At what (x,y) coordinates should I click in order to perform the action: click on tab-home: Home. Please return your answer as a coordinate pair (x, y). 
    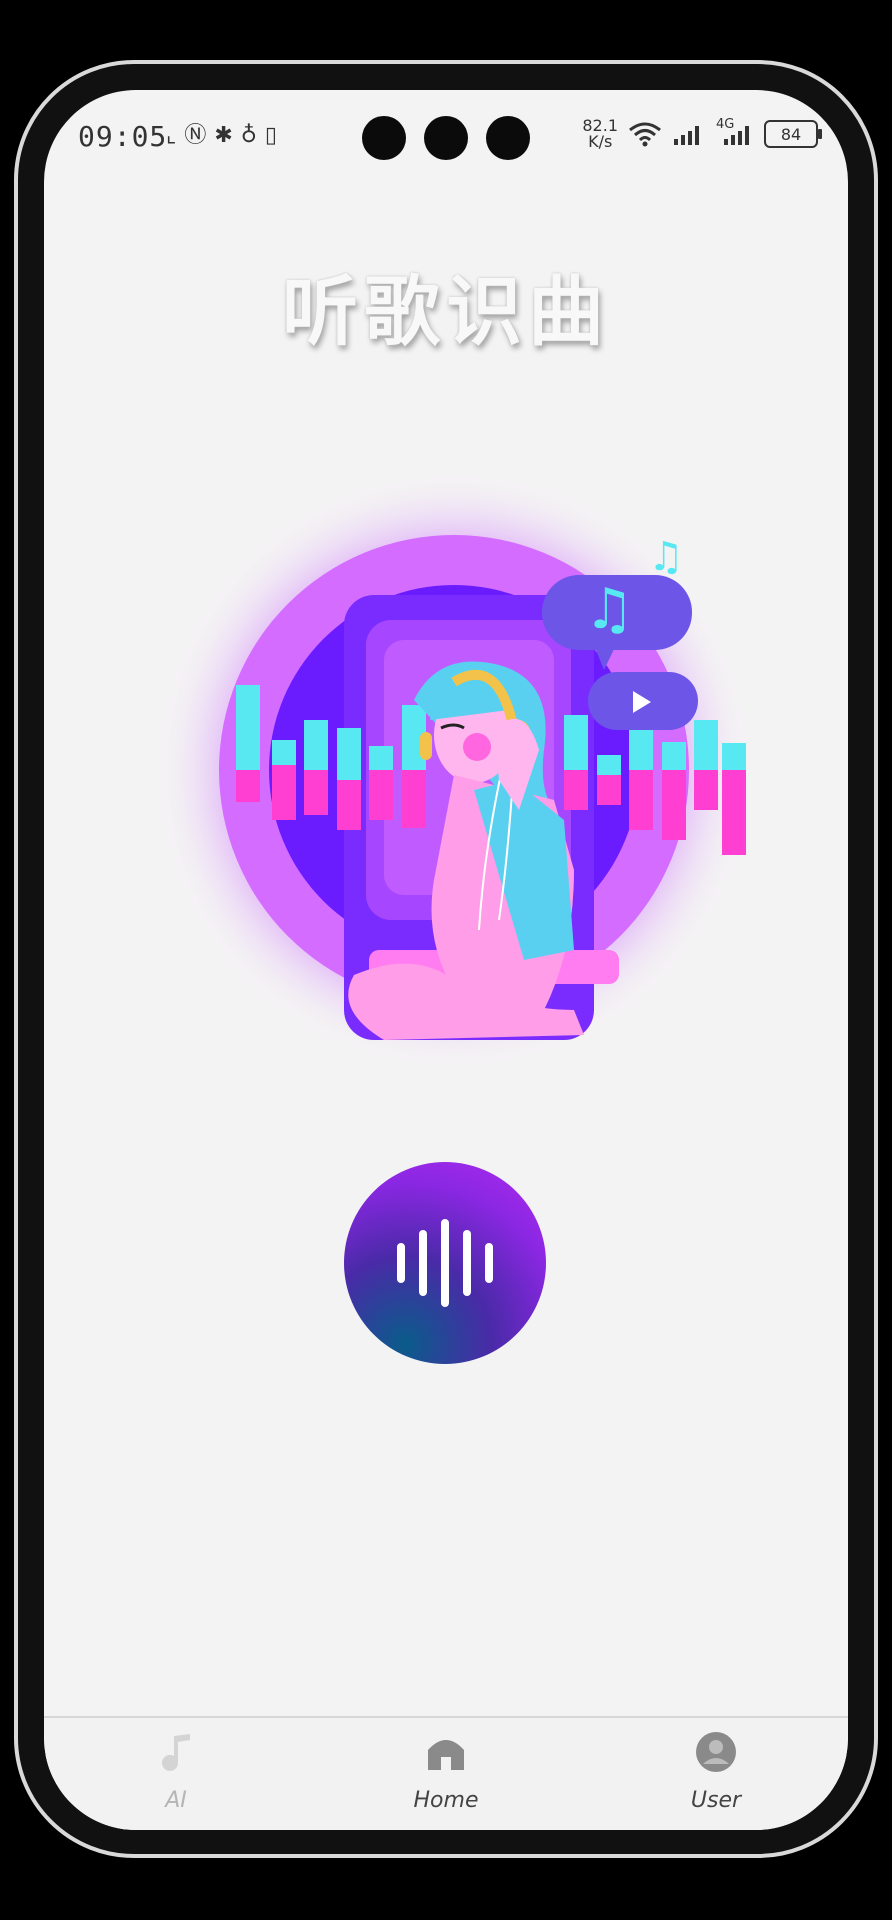
    Looking at the image, I should click on (446, 1771).